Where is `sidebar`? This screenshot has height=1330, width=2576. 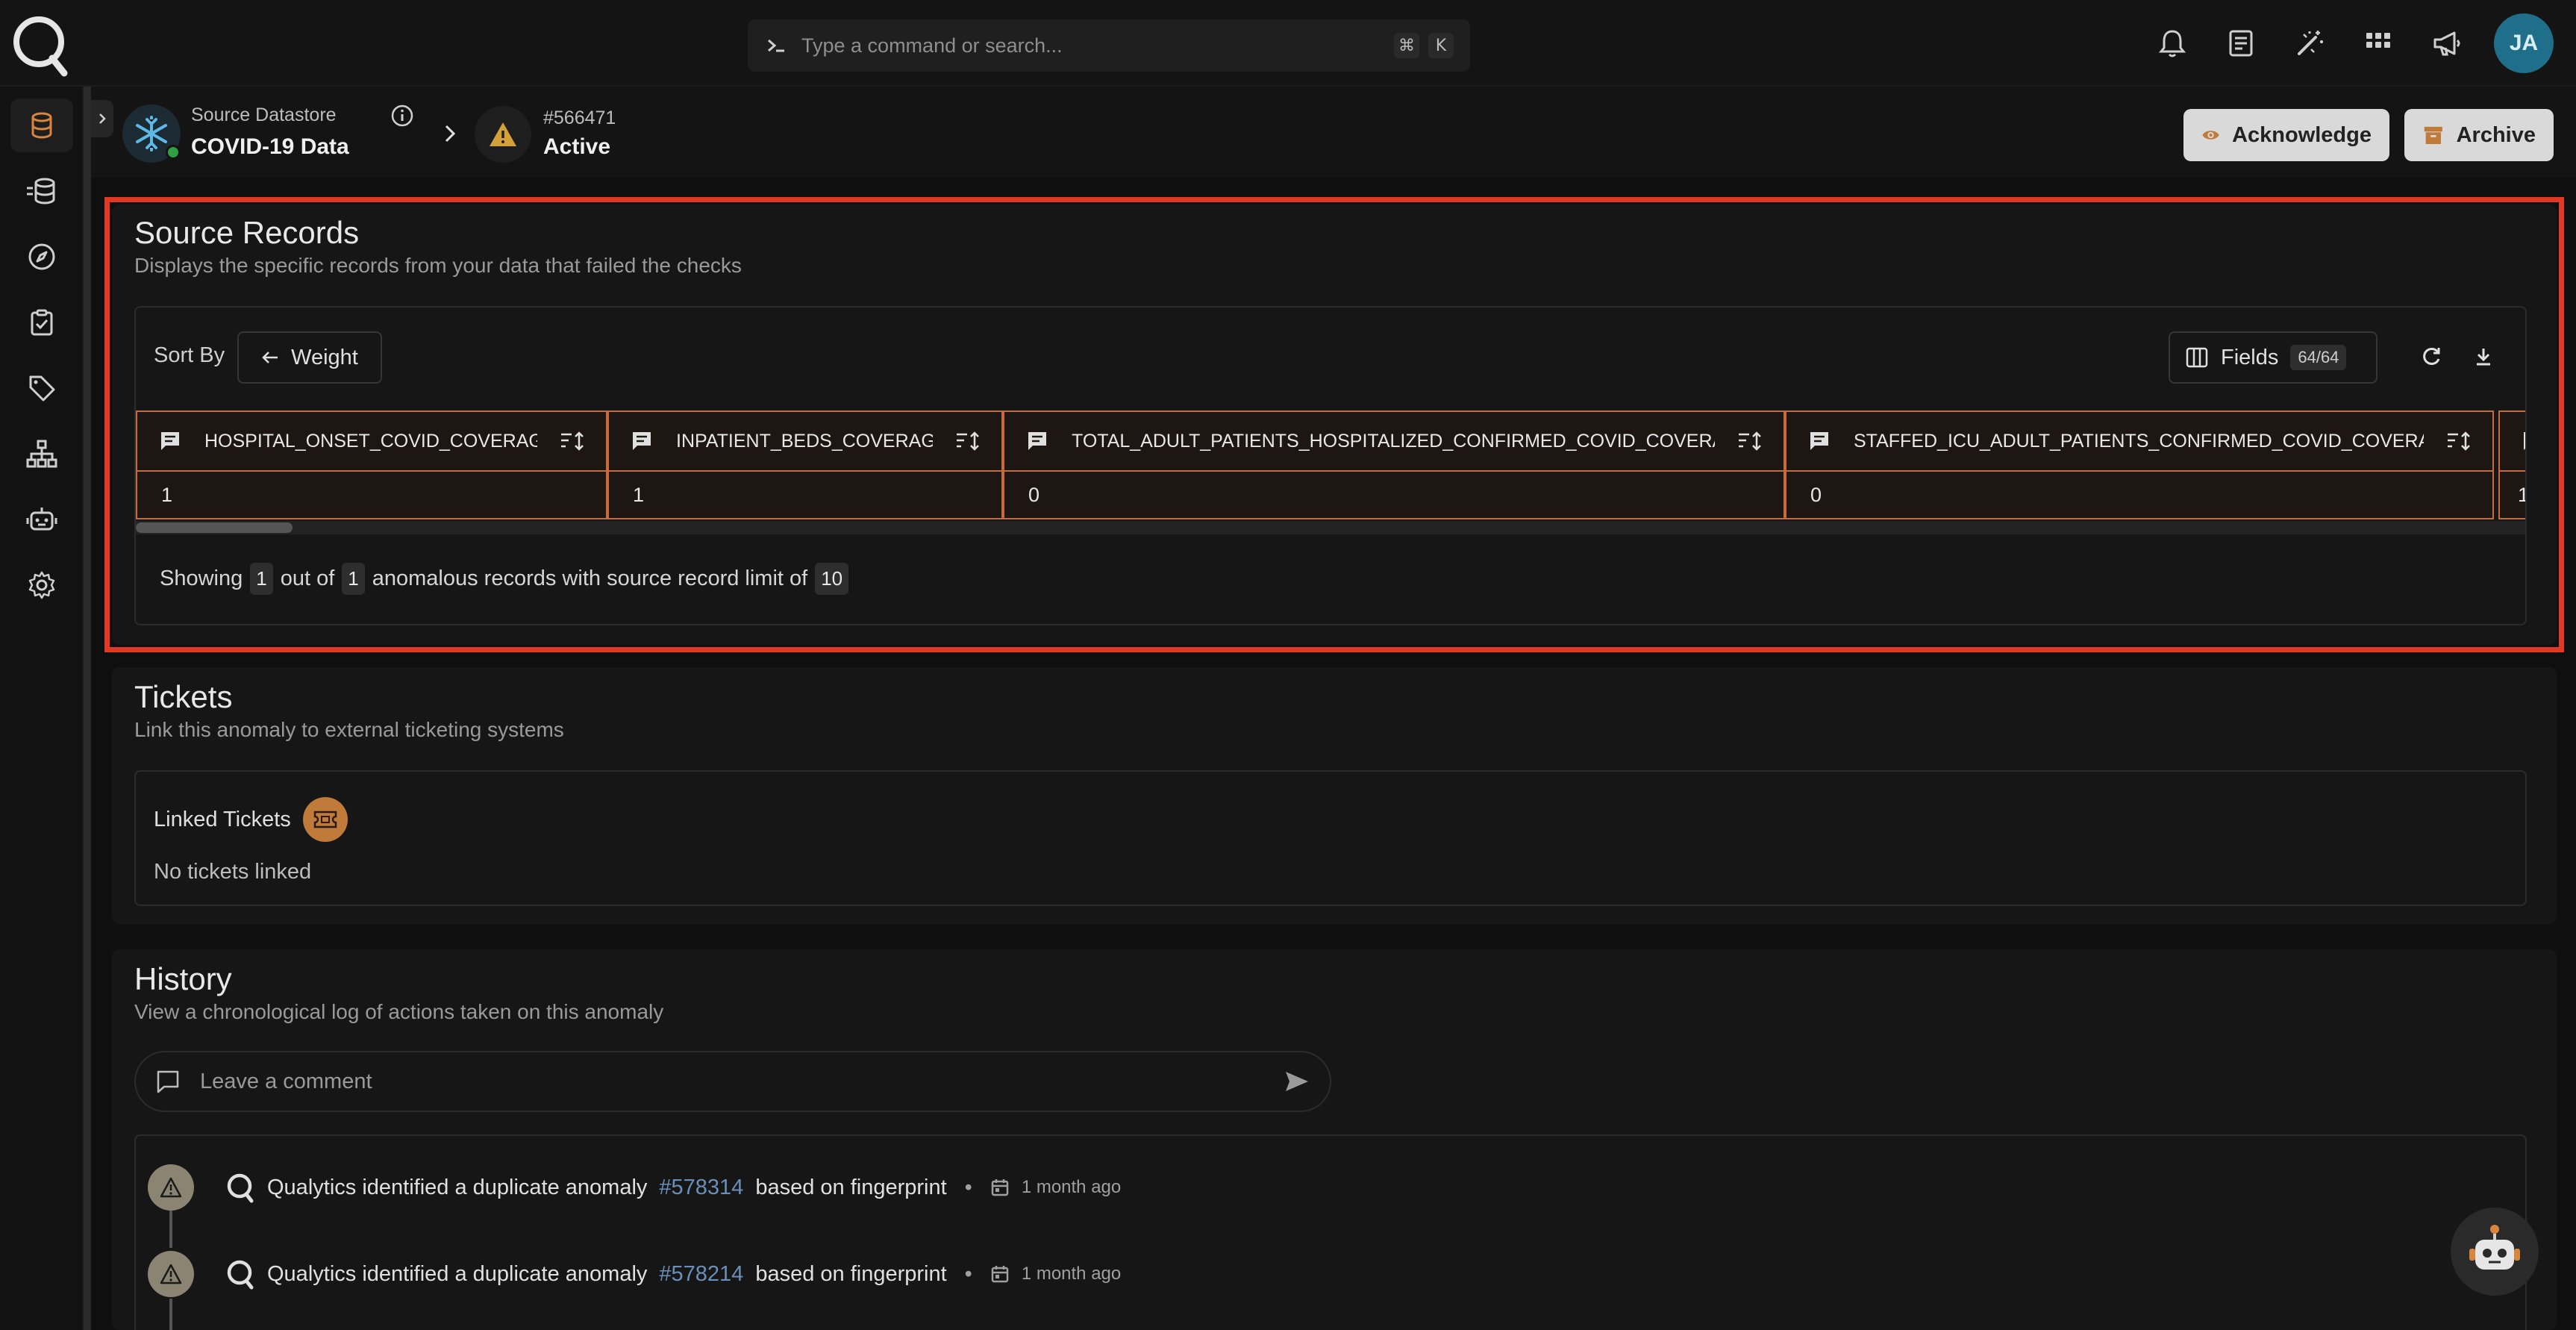
sidebar is located at coordinates (42, 708).